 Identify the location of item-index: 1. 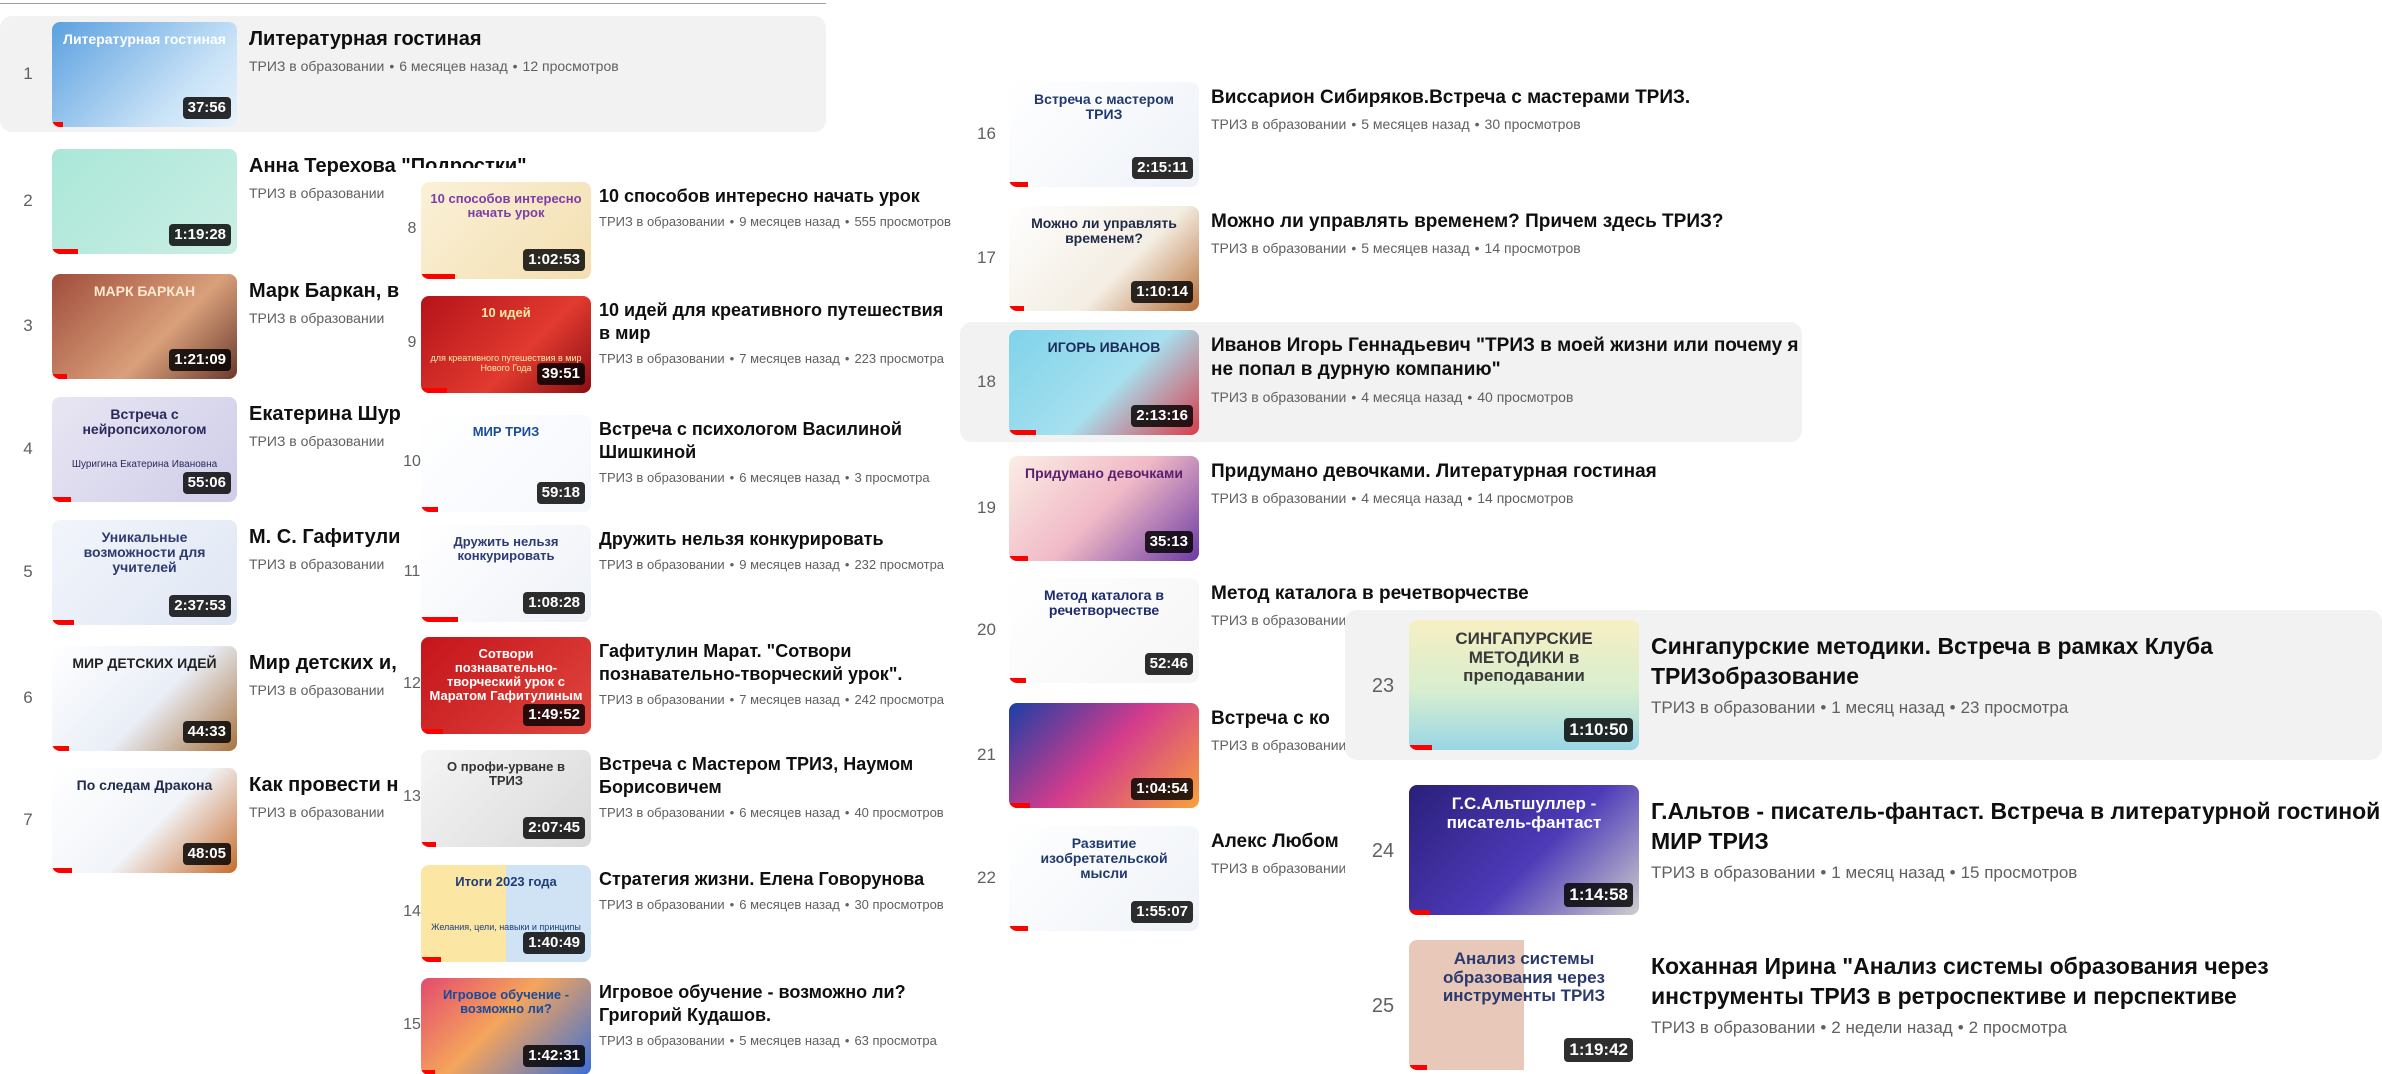
(28, 73).